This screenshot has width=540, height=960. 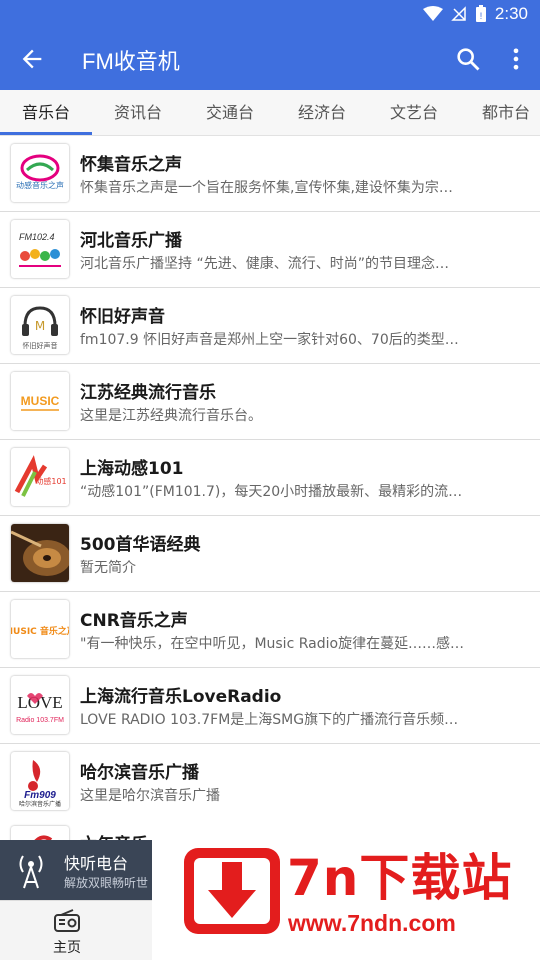 What do you see at coordinates (511, 13) in the screenshot?
I see `status-time: 2:30` at bounding box center [511, 13].